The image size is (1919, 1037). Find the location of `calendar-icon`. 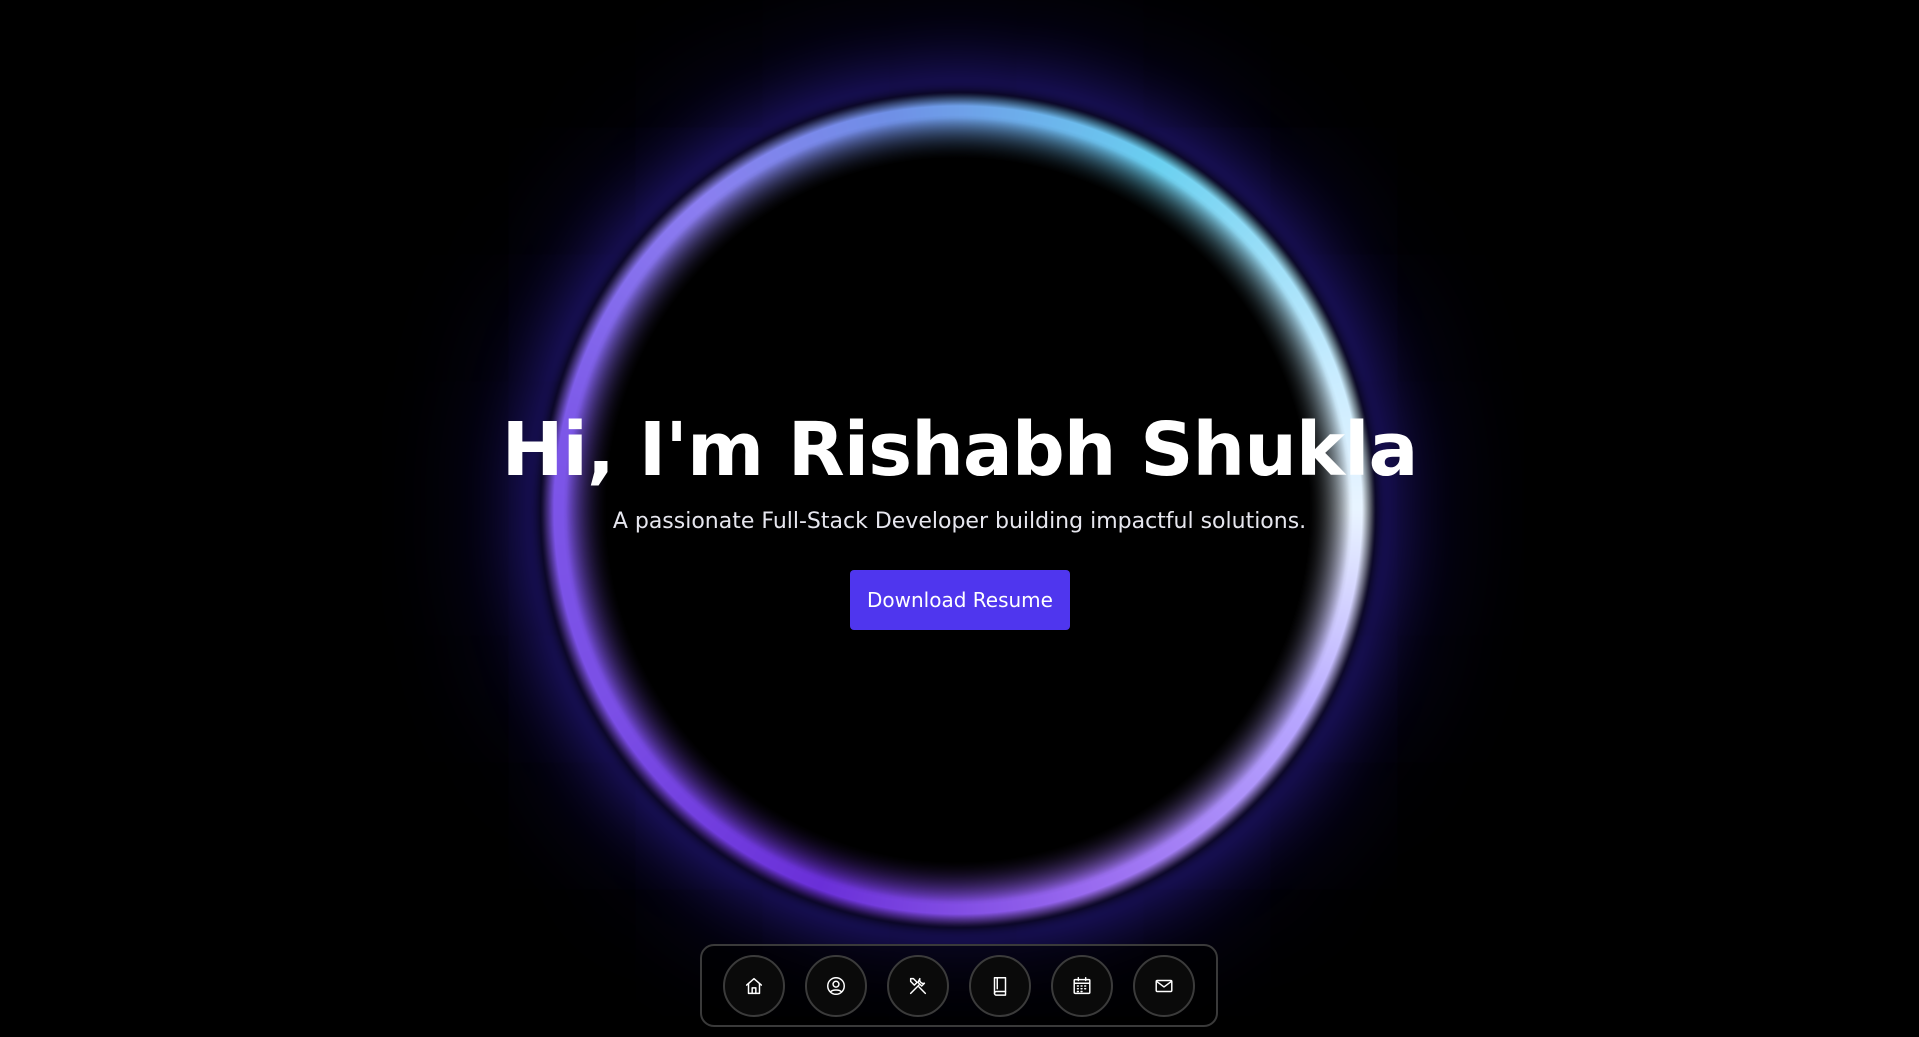

calendar-icon is located at coordinates (1082, 985).